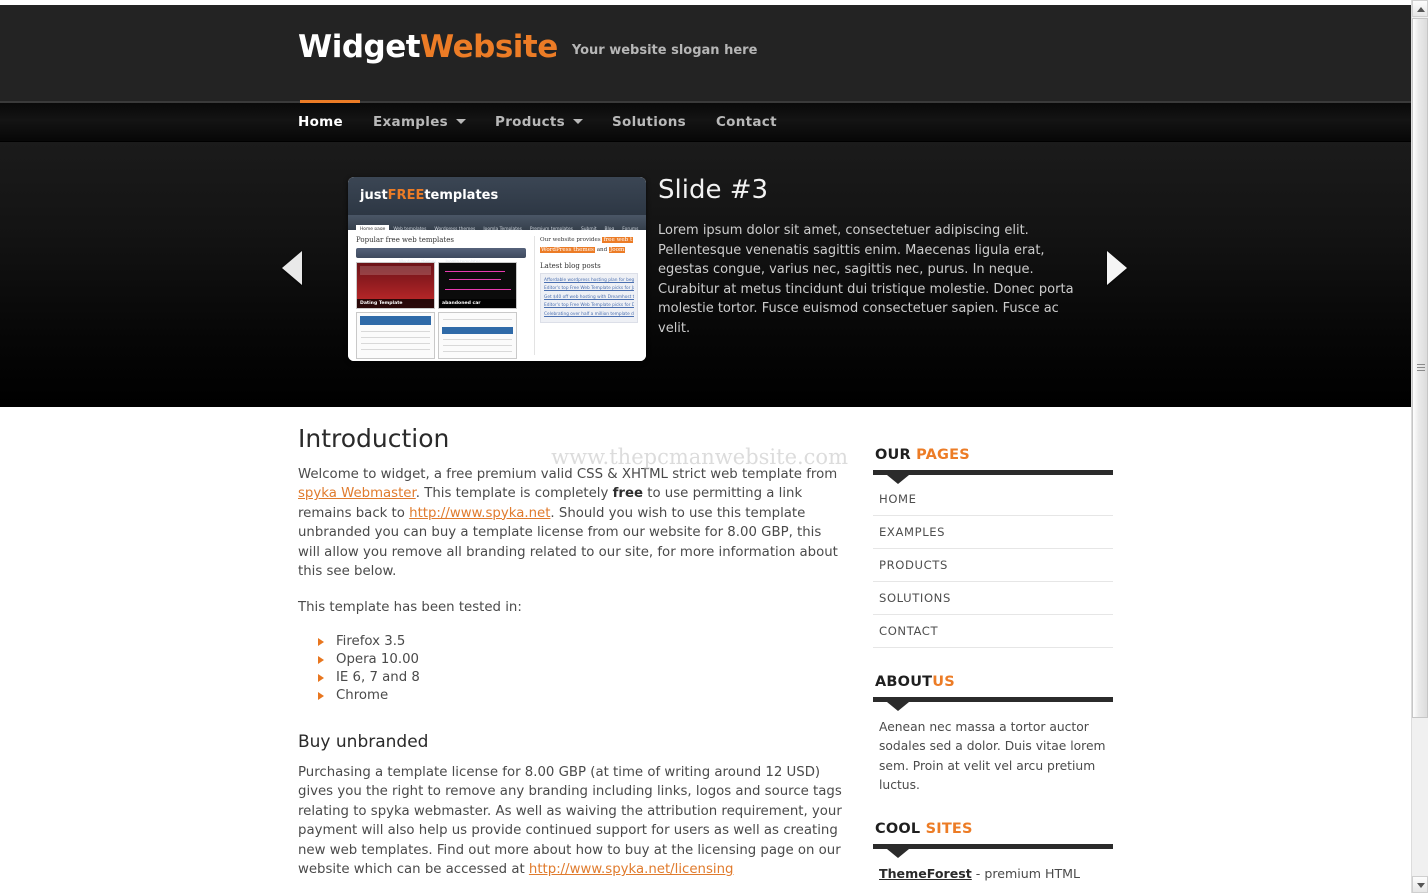  What do you see at coordinates (705, 122) in the screenshot?
I see `navigation-items: Home Examples Products Solutions Contact` at bounding box center [705, 122].